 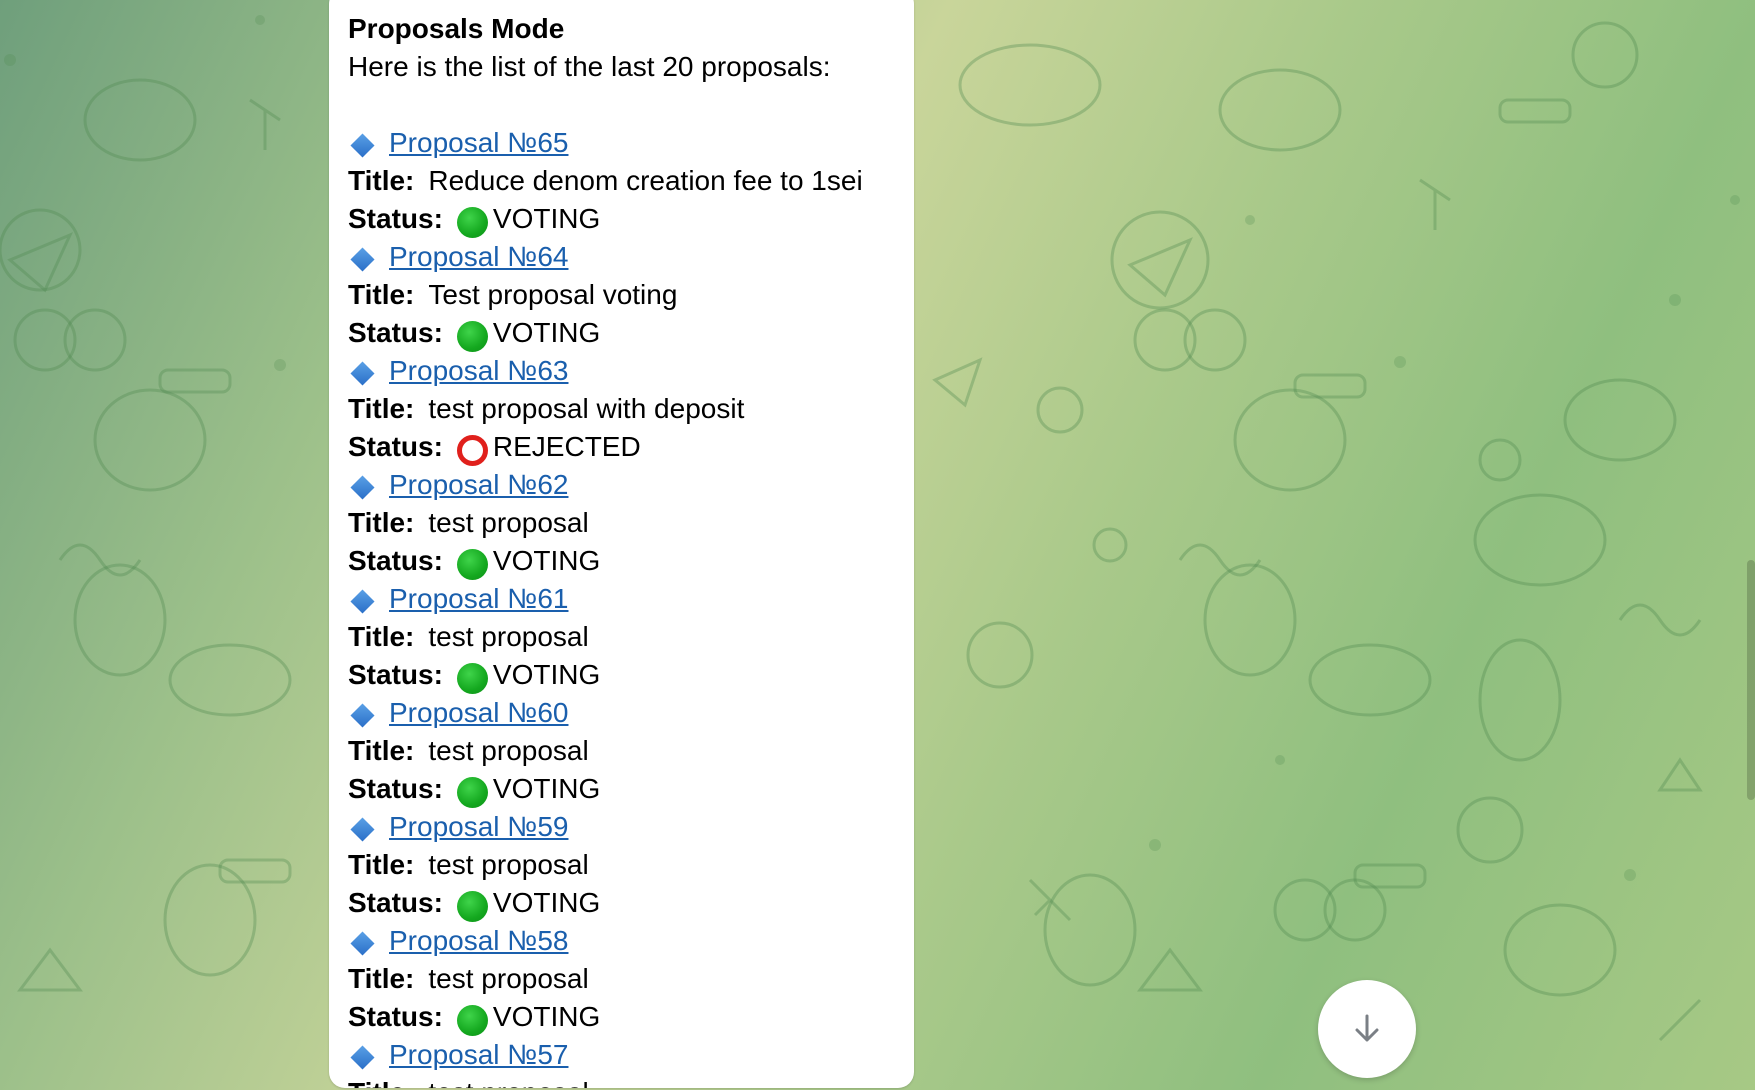 What do you see at coordinates (1751, 680) in the screenshot?
I see `chat-scrollbar` at bounding box center [1751, 680].